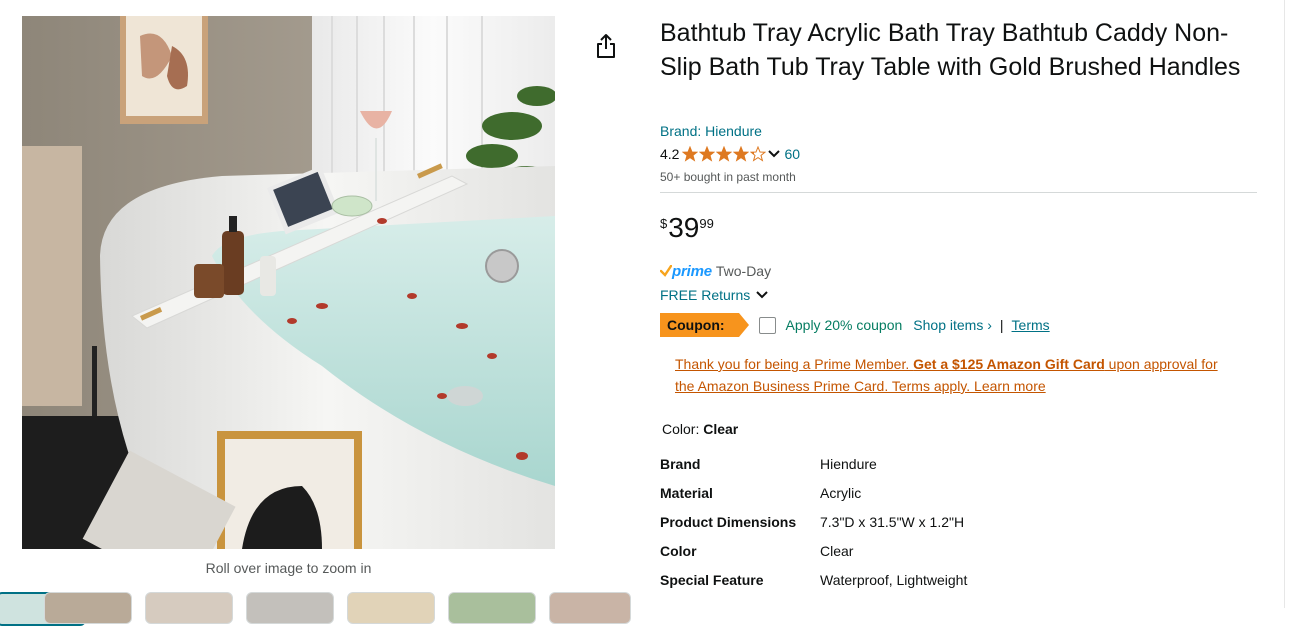 The image size is (1293, 626). I want to click on spec-key: Brand, so click(680, 463).